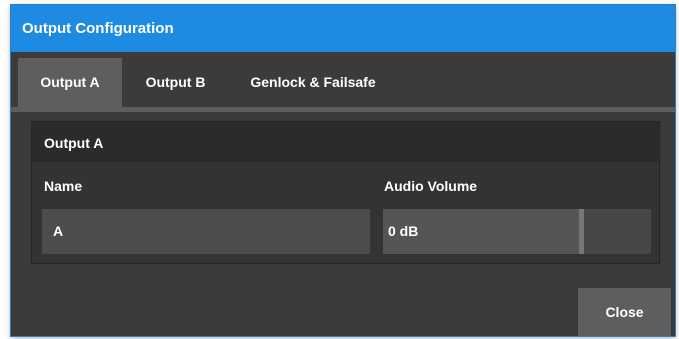 The width and height of the screenshot is (679, 339). What do you see at coordinates (624, 312) in the screenshot?
I see `close-button: Close` at bounding box center [624, 312].